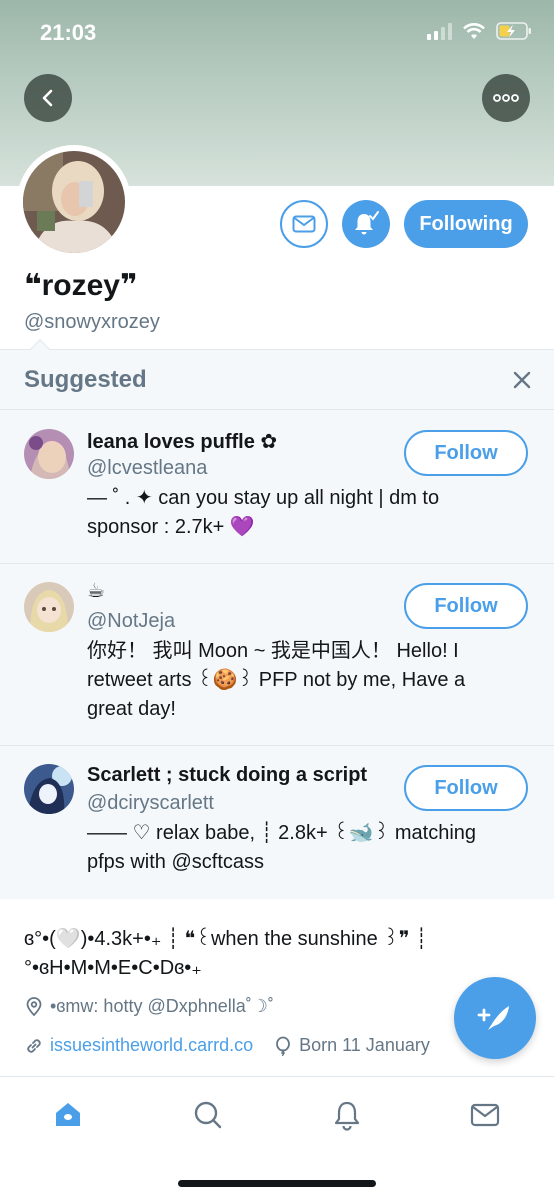  I want to click on back-button, so click(48, 98).